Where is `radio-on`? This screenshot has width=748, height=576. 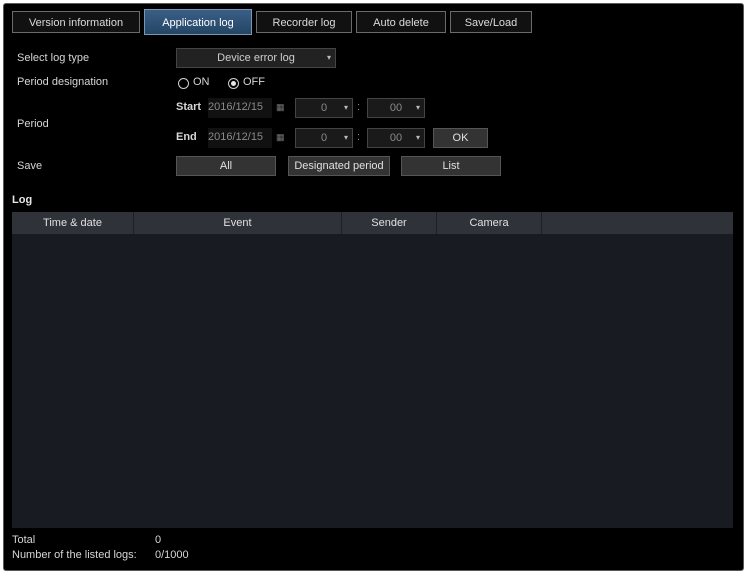
radio-on is located at coordinates (183, 83).